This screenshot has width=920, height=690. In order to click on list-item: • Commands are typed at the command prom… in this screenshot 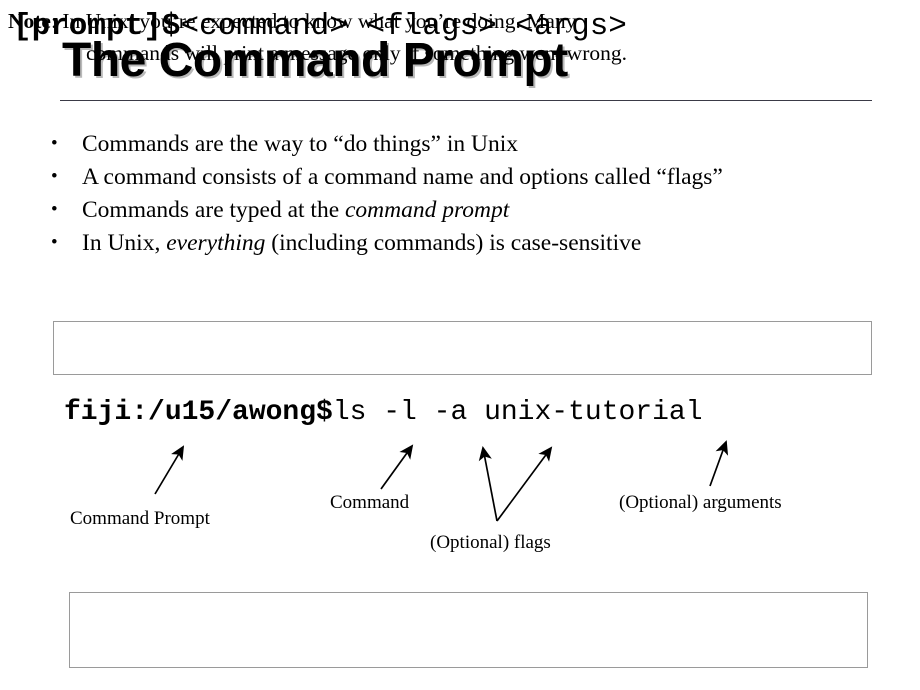, I will do `click(461, 210)`.